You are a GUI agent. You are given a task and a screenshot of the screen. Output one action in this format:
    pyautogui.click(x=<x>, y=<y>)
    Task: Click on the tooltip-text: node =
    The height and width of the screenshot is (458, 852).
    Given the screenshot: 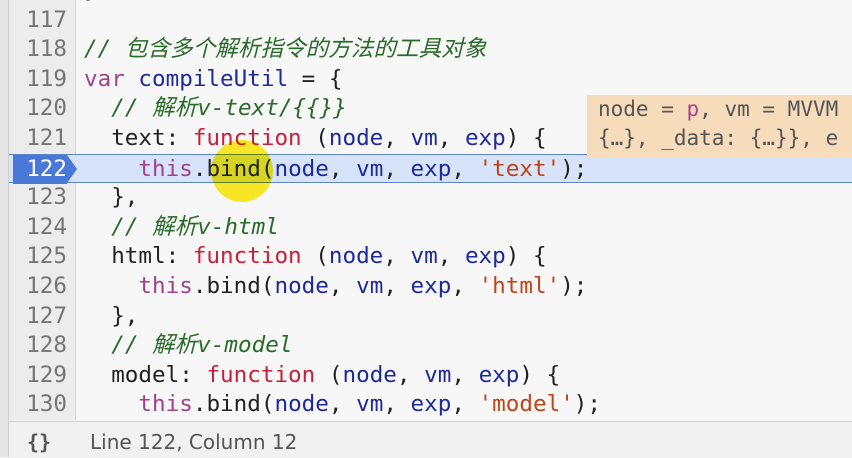 What is the action you would take?
    pyautogui.click(x=642, y=109)
    